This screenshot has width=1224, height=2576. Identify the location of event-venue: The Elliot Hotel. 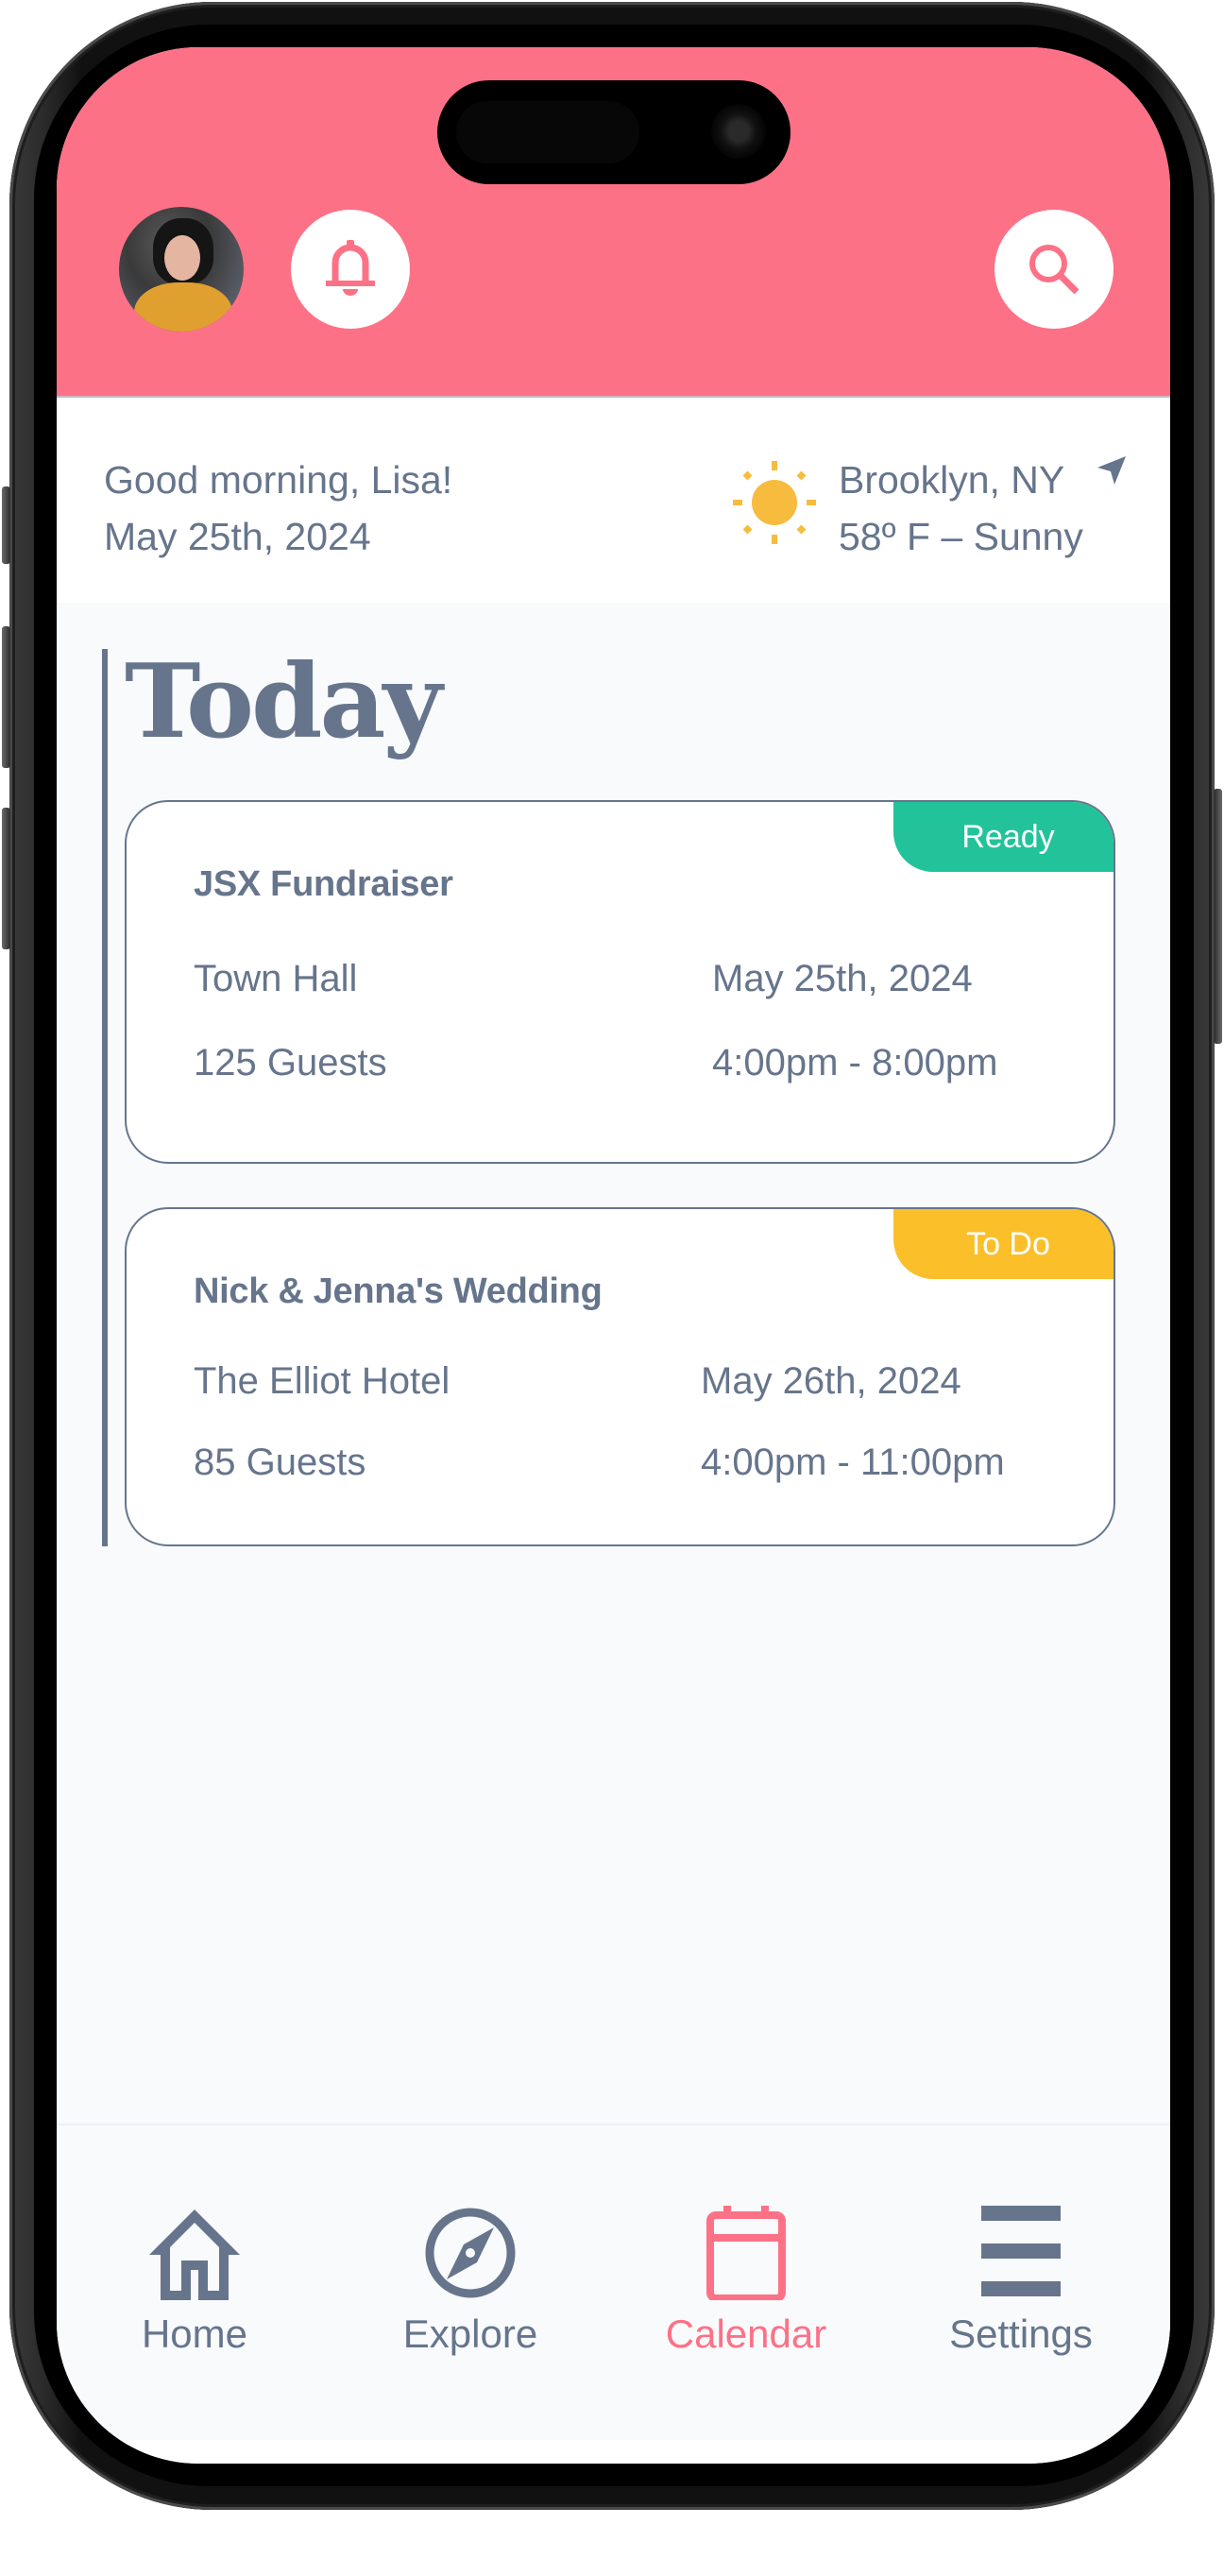
(322, 1381).